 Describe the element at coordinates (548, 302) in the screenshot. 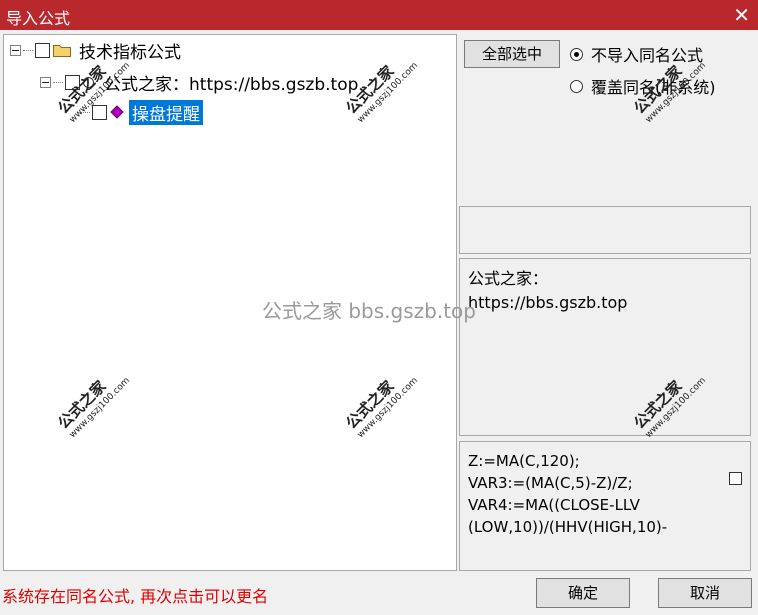

I see `description-line: https://bbs.gszb.top` at that location.